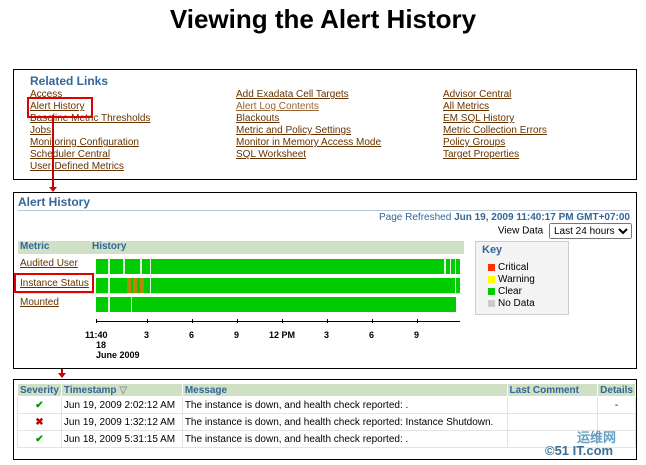 This screenshot has height=465, width=646. Describe the element at coordinates (90, 131) in the screenshot. I see `link-jobs: Jobs` at that location.